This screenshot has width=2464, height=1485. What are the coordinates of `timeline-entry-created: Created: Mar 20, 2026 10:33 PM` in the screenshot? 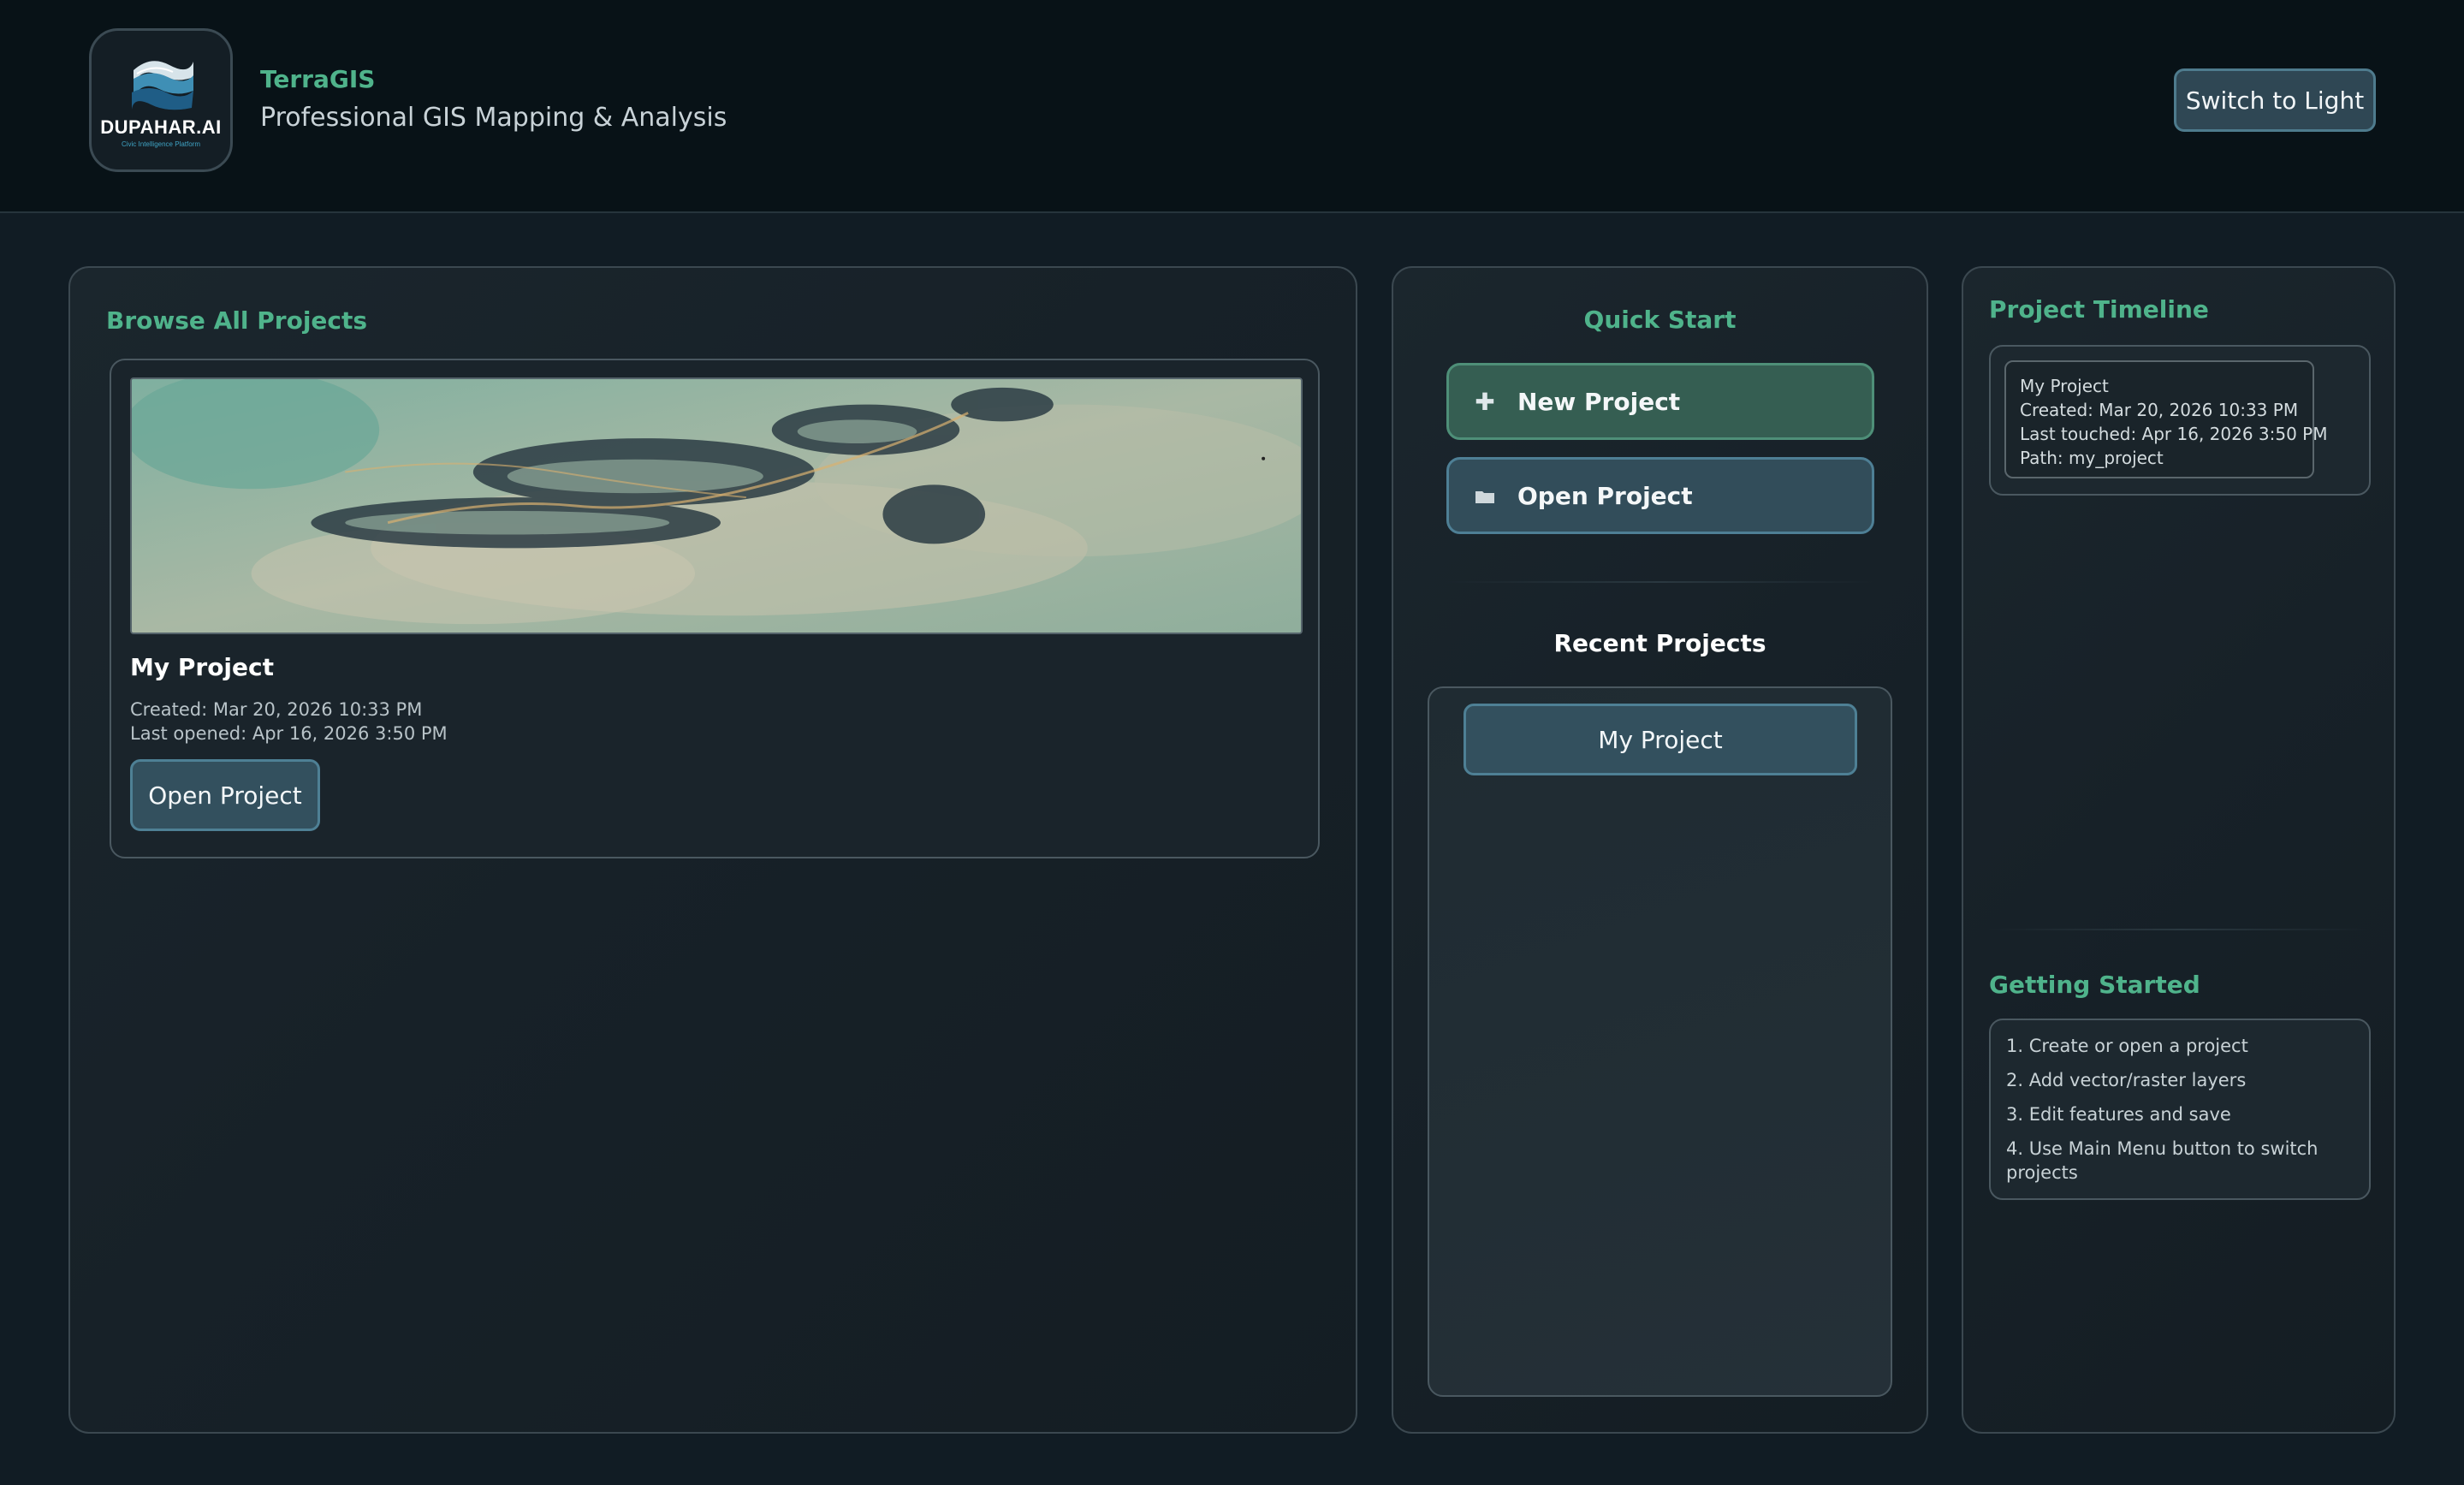 It's located at (2159, 410).